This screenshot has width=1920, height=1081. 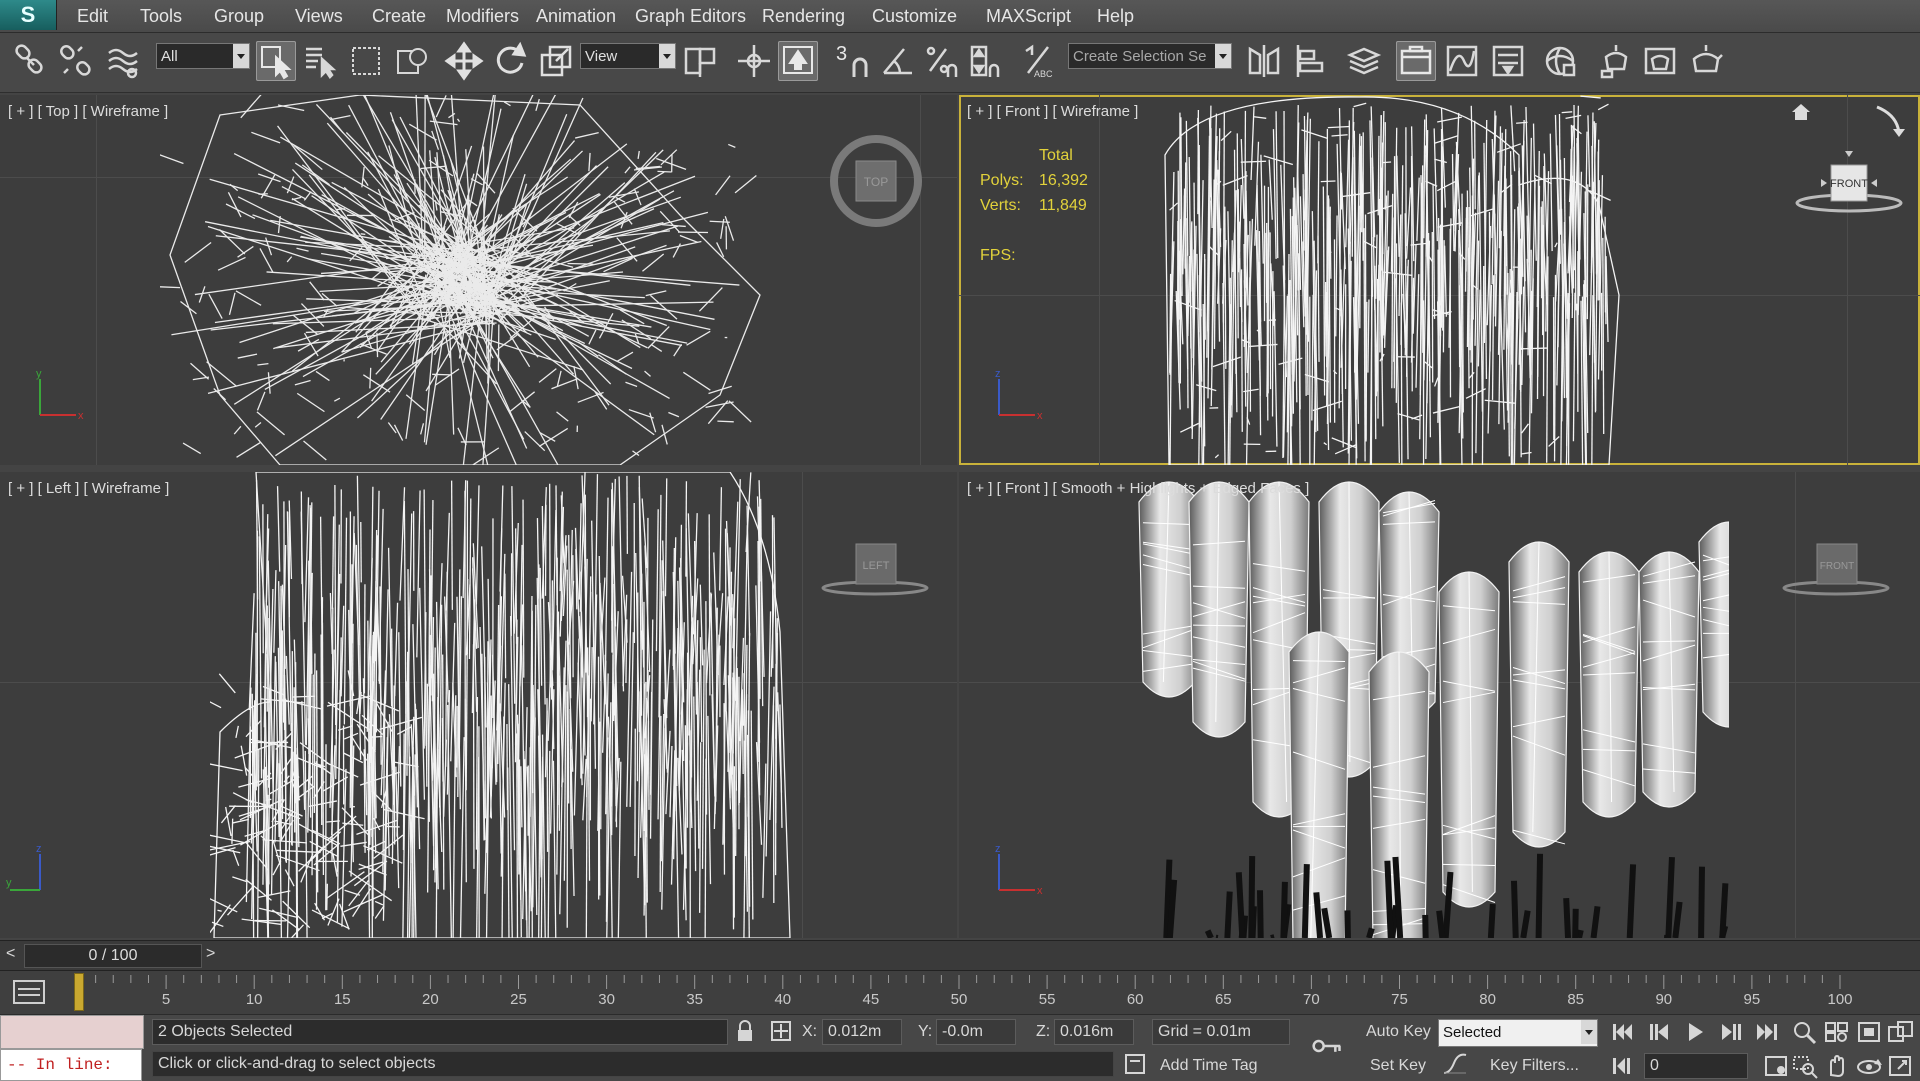 I want to click on time-slider-next-button: >, so click(x=210, y=954).